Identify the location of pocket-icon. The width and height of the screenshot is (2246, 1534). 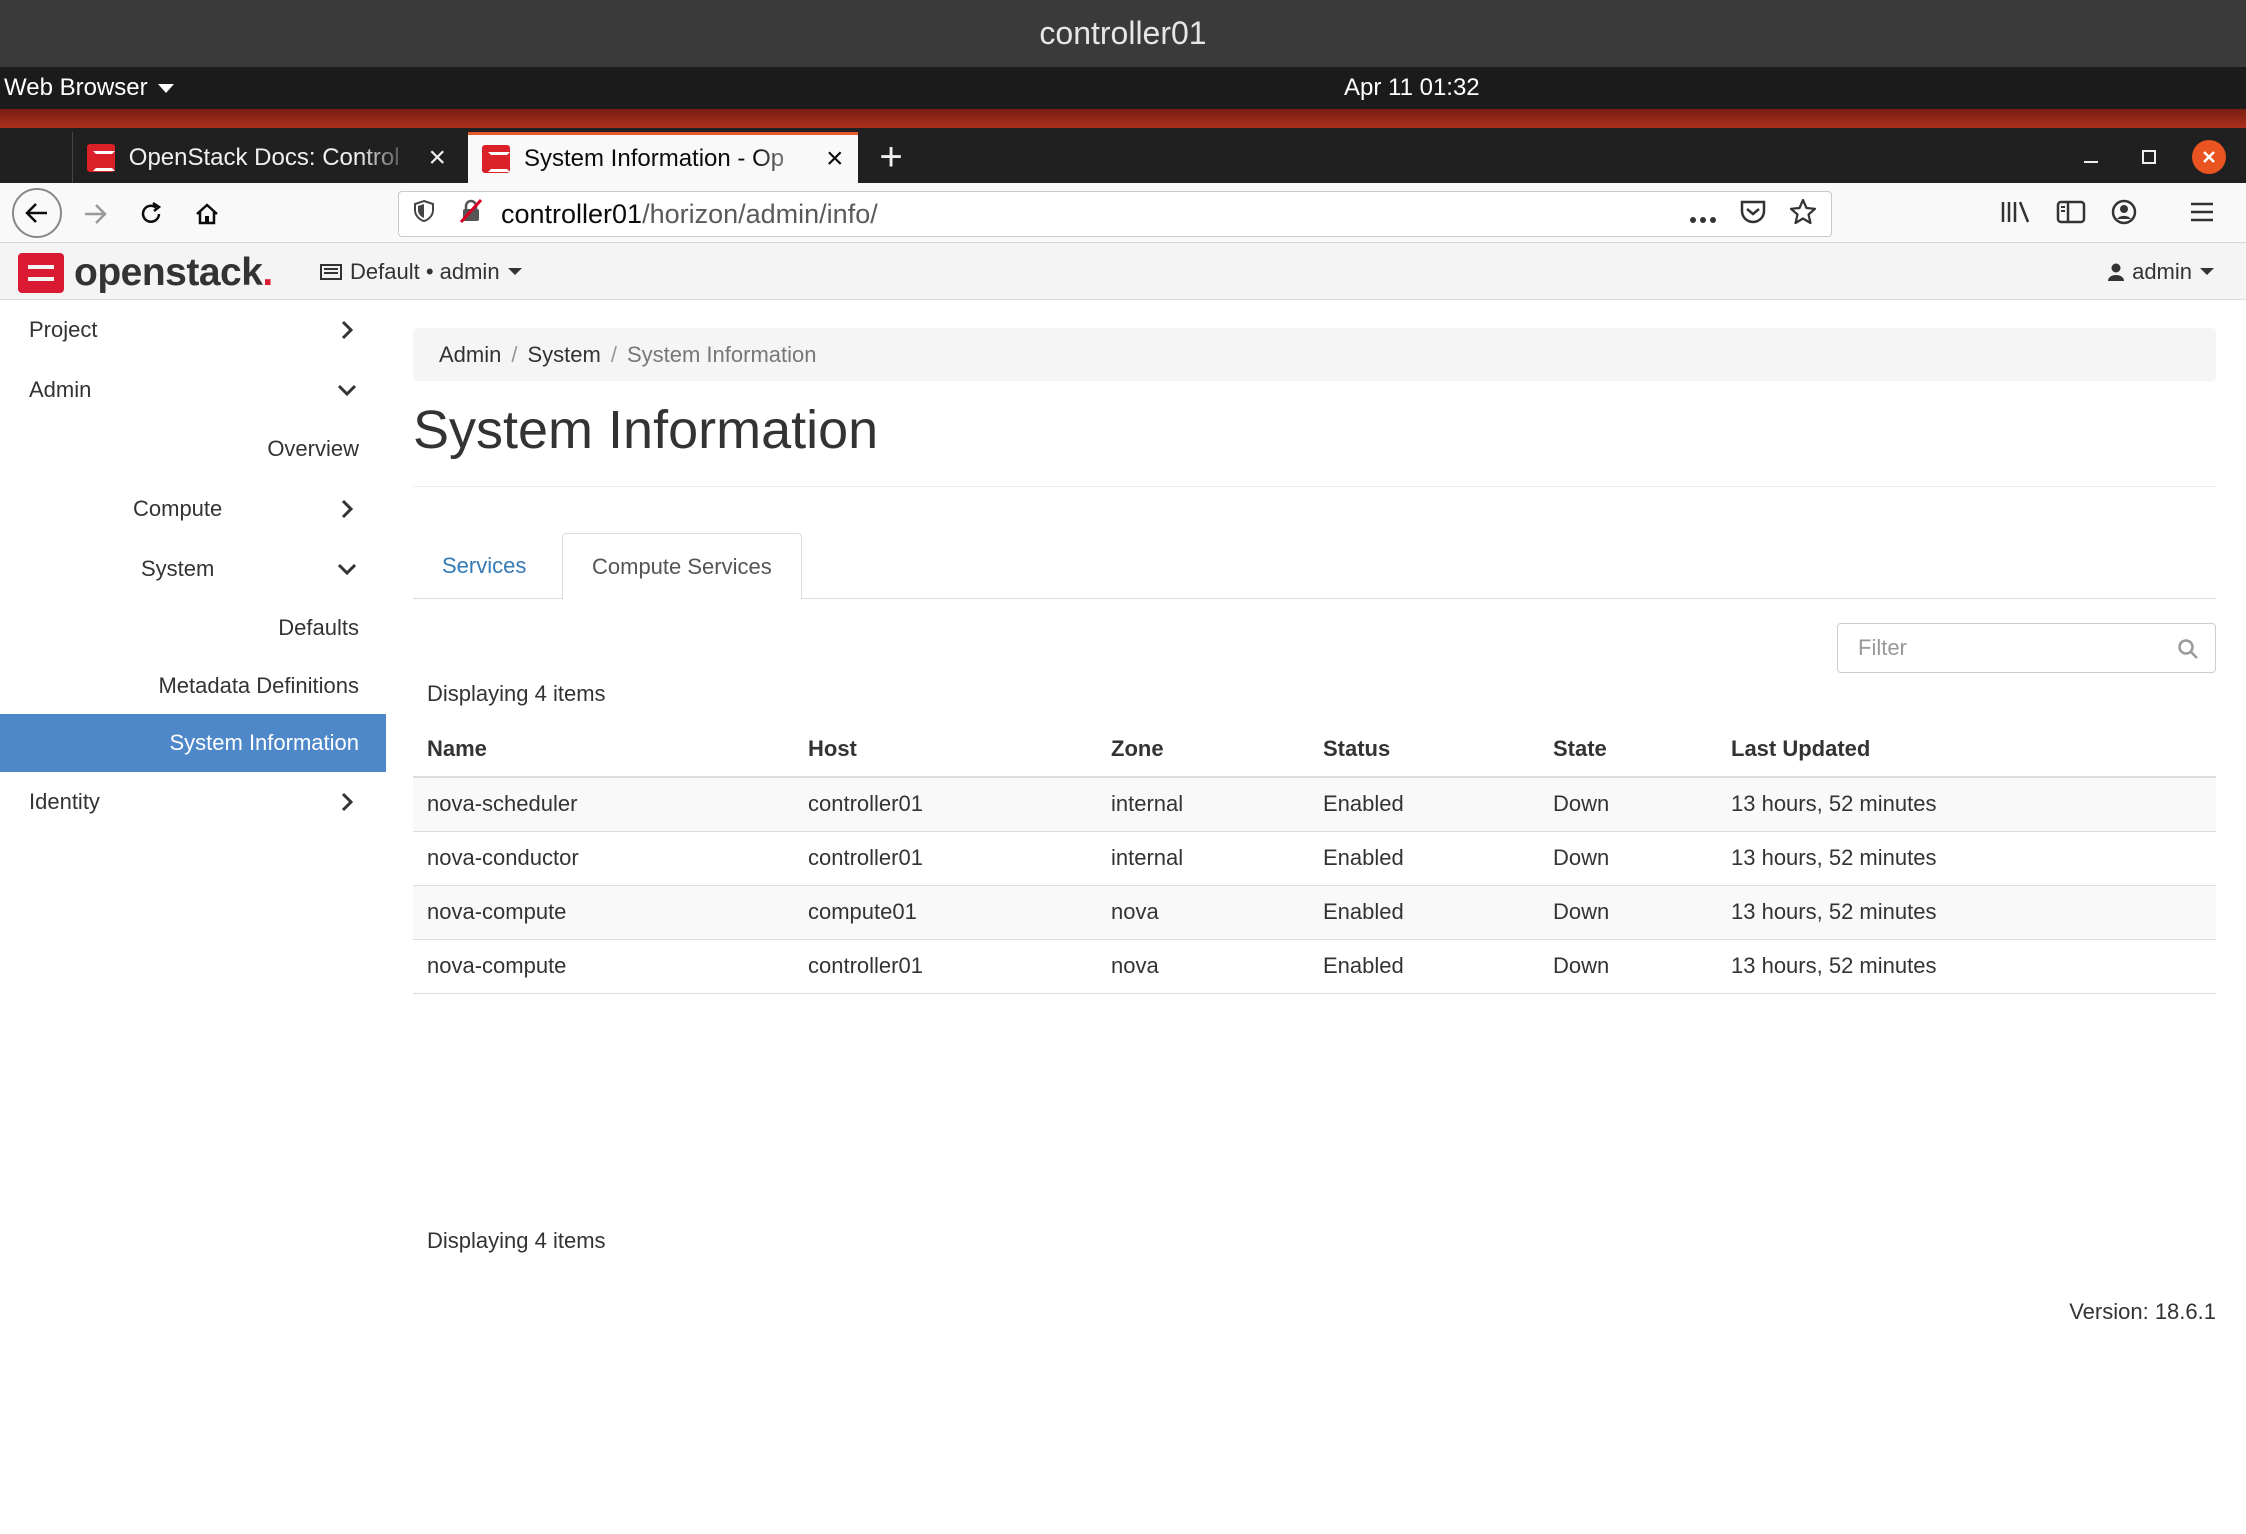
(1753, 215).